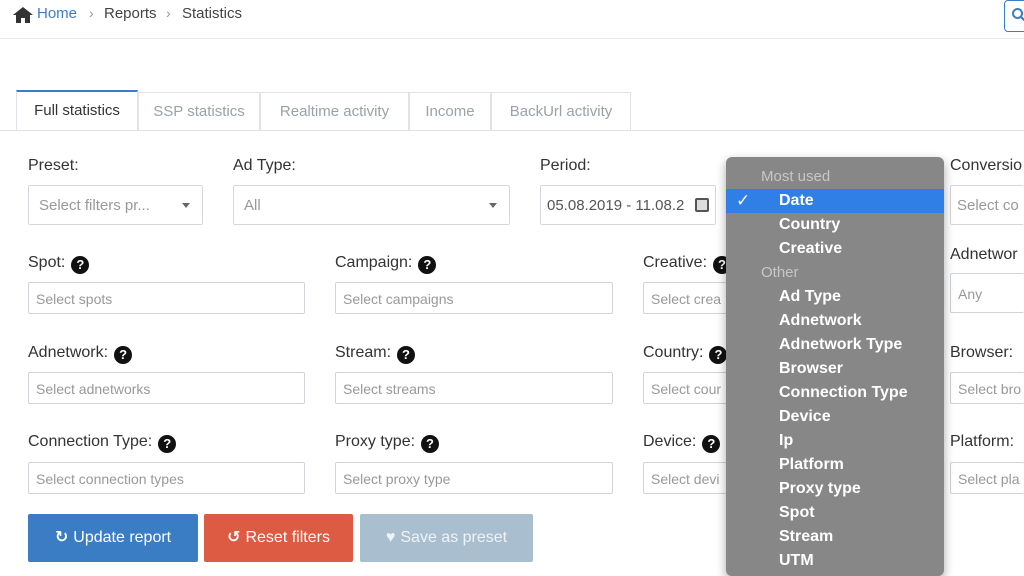 This screenshot has width=1024, height=576. I want to click on connection-type-input: Select connection types, so click(166, 478).